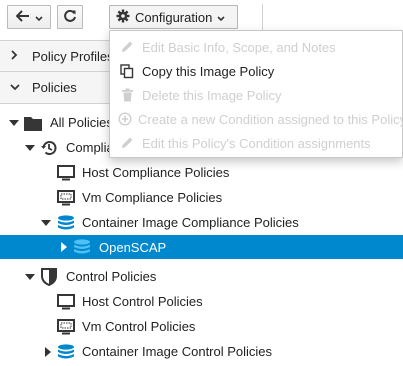 This screenshot has height=366, width=403. Describe the element at coordinates (262, 17) in the screenshot. I see `toolbar-divider` at that location.